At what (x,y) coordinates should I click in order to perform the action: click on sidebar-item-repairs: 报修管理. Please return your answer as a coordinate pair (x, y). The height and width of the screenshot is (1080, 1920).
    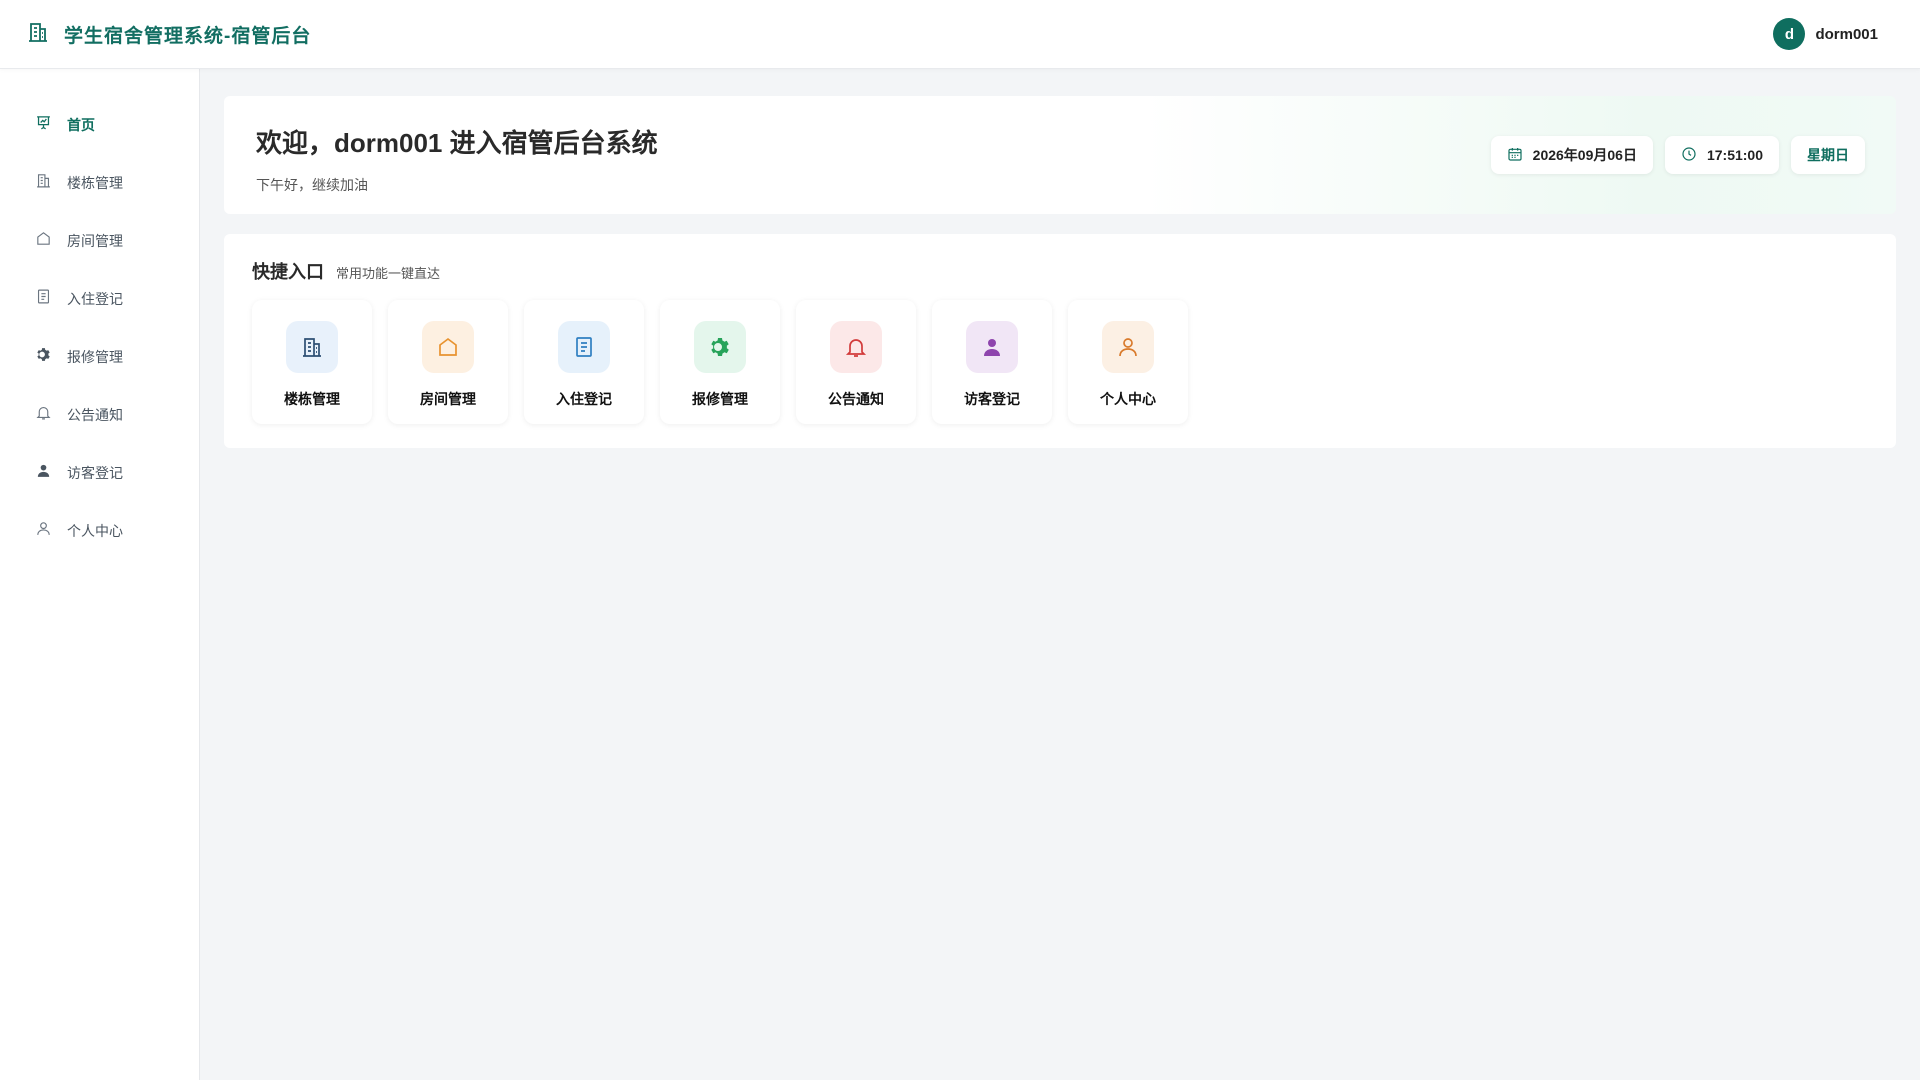
    Looking at the image, I should click on (99, 357).